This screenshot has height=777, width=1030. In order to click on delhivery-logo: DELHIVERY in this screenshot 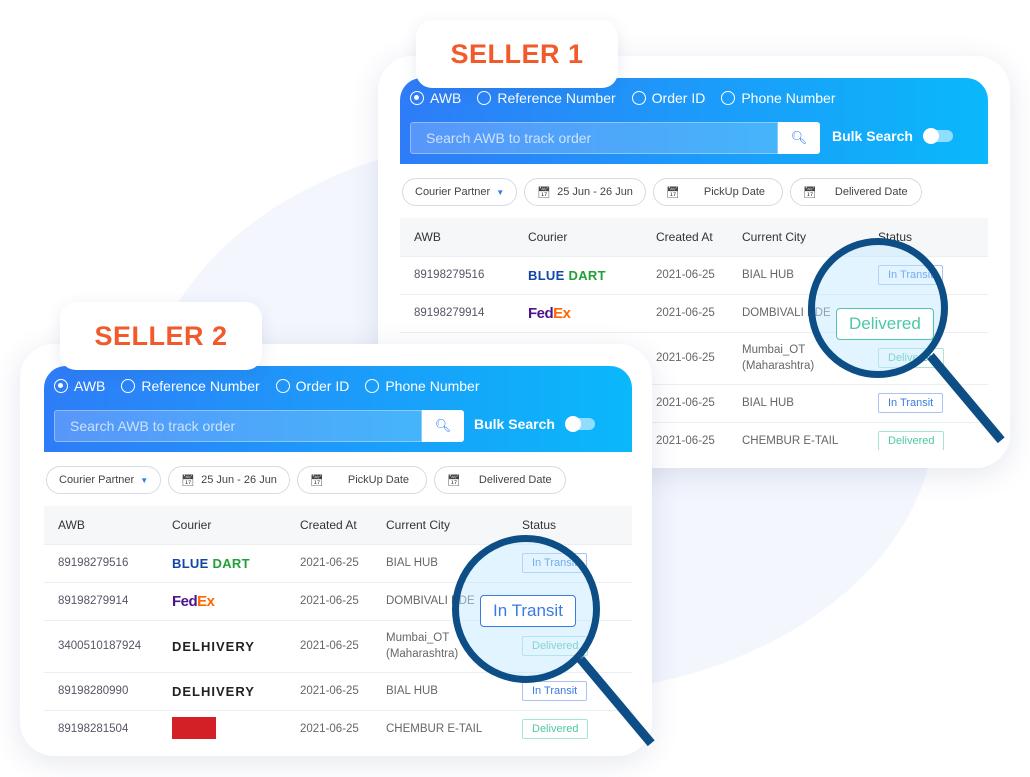, I will do `click(213, 691)`.